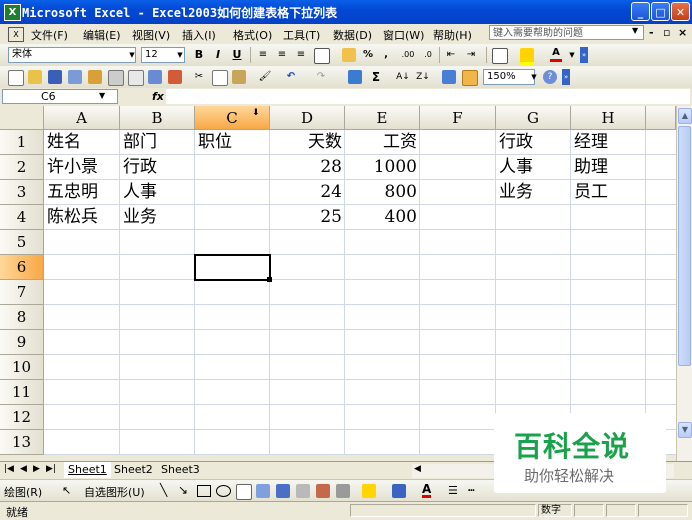 The image size is (692, 520). Describe the element at coordinates (269, 279) in the screenshot. I see `fill-handle` at that location.